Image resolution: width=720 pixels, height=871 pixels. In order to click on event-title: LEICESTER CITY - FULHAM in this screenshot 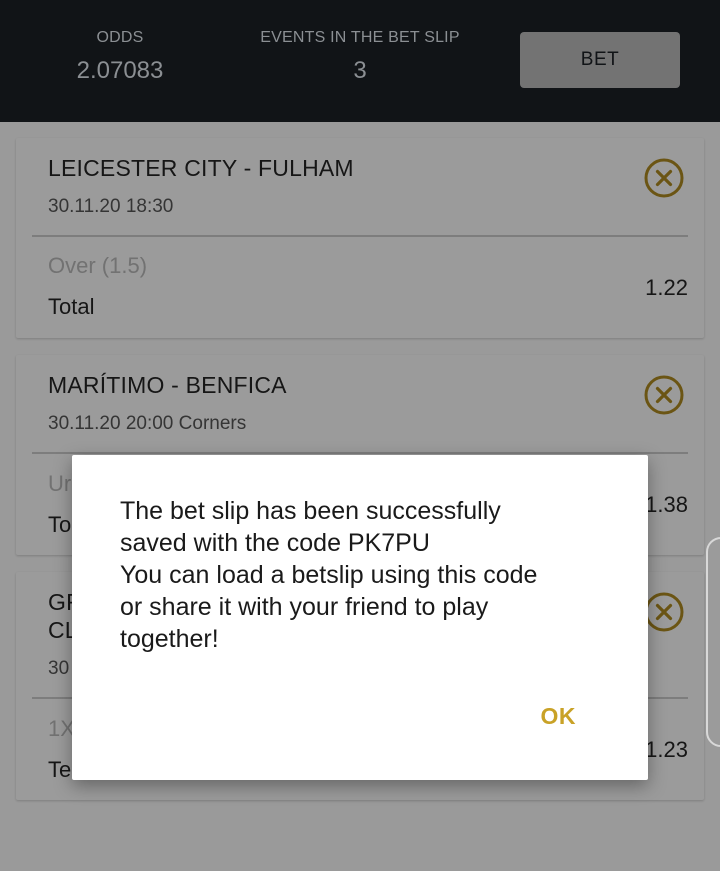, I will do `click(201, 168)`.